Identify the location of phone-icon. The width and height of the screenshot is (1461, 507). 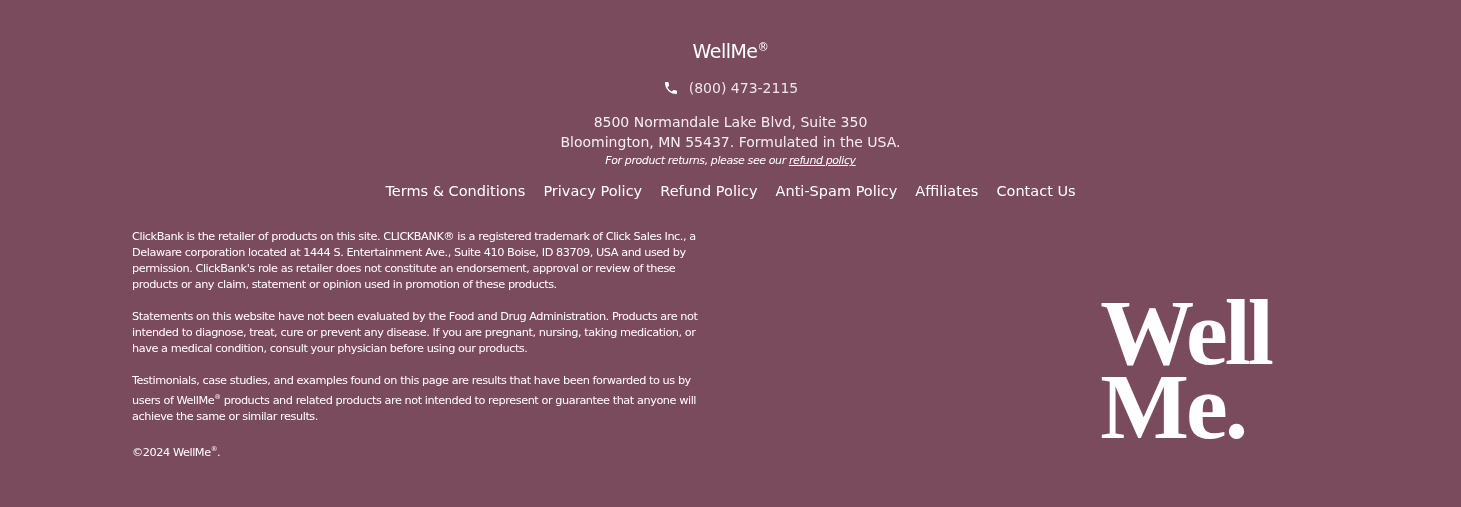
(670, 88).